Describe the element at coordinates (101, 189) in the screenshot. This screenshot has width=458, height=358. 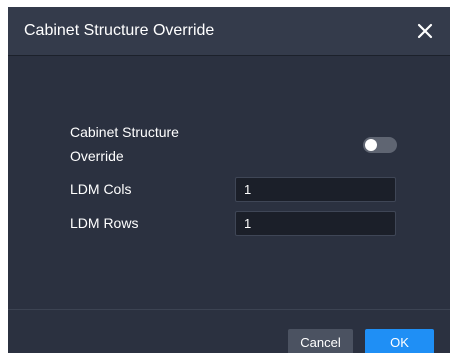
I see `ldm-cols-label: LDM Cols` at that location.